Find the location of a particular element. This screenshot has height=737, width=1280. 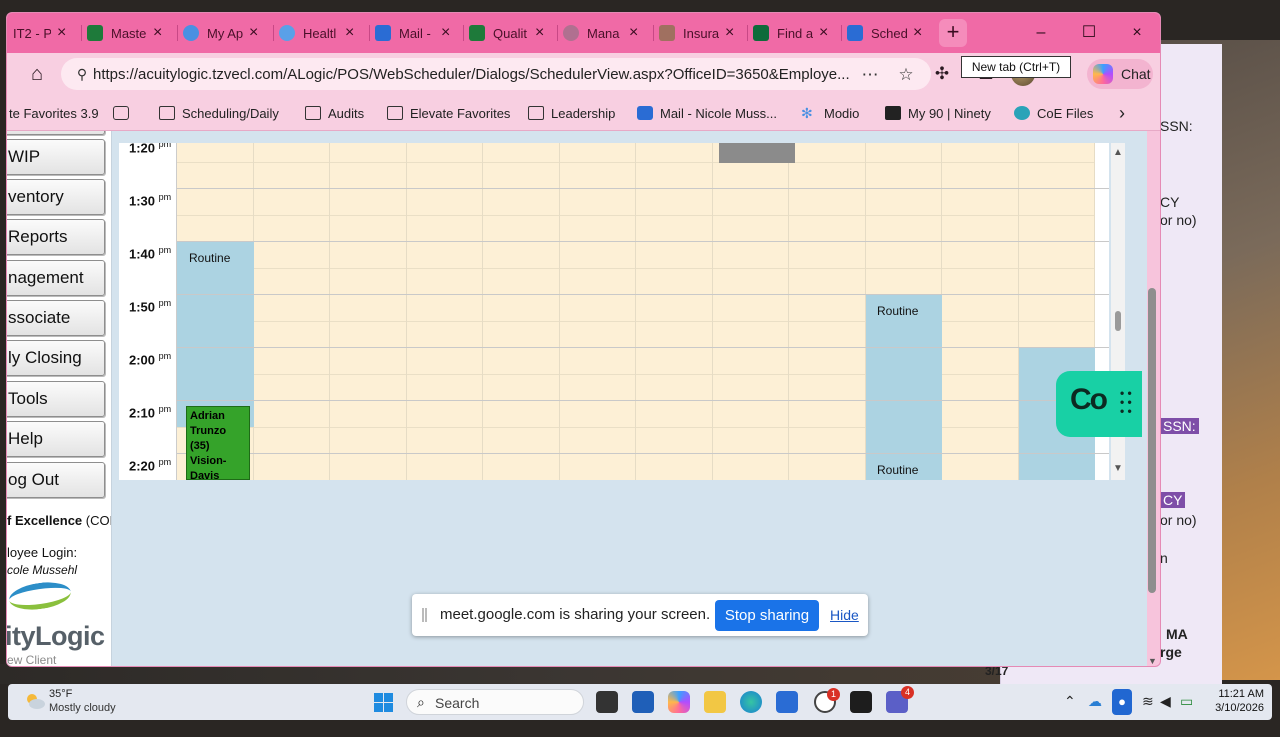

copilot-app-icon is located at coordinates (679, 702).